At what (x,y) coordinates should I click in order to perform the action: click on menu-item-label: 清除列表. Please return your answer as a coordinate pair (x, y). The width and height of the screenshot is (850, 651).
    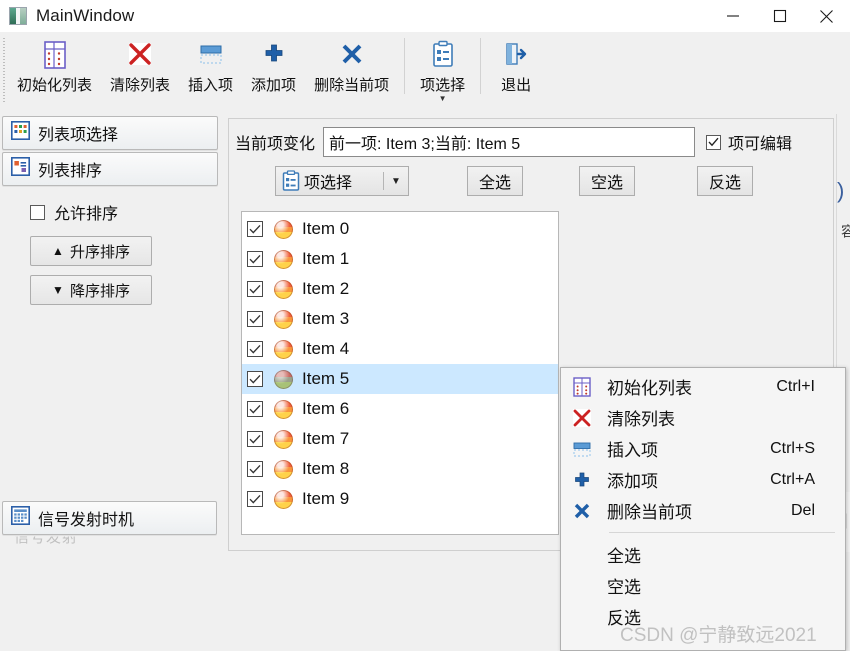
    Looking at the image, I should click on (641, 419).